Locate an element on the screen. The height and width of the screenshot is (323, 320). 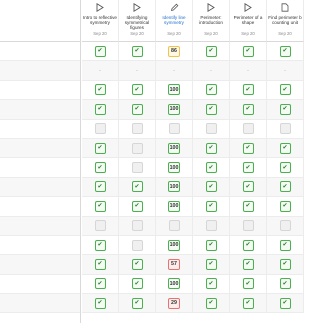
assignment-title: Intro to reflective symmetry is located at coordinates (100, 20).